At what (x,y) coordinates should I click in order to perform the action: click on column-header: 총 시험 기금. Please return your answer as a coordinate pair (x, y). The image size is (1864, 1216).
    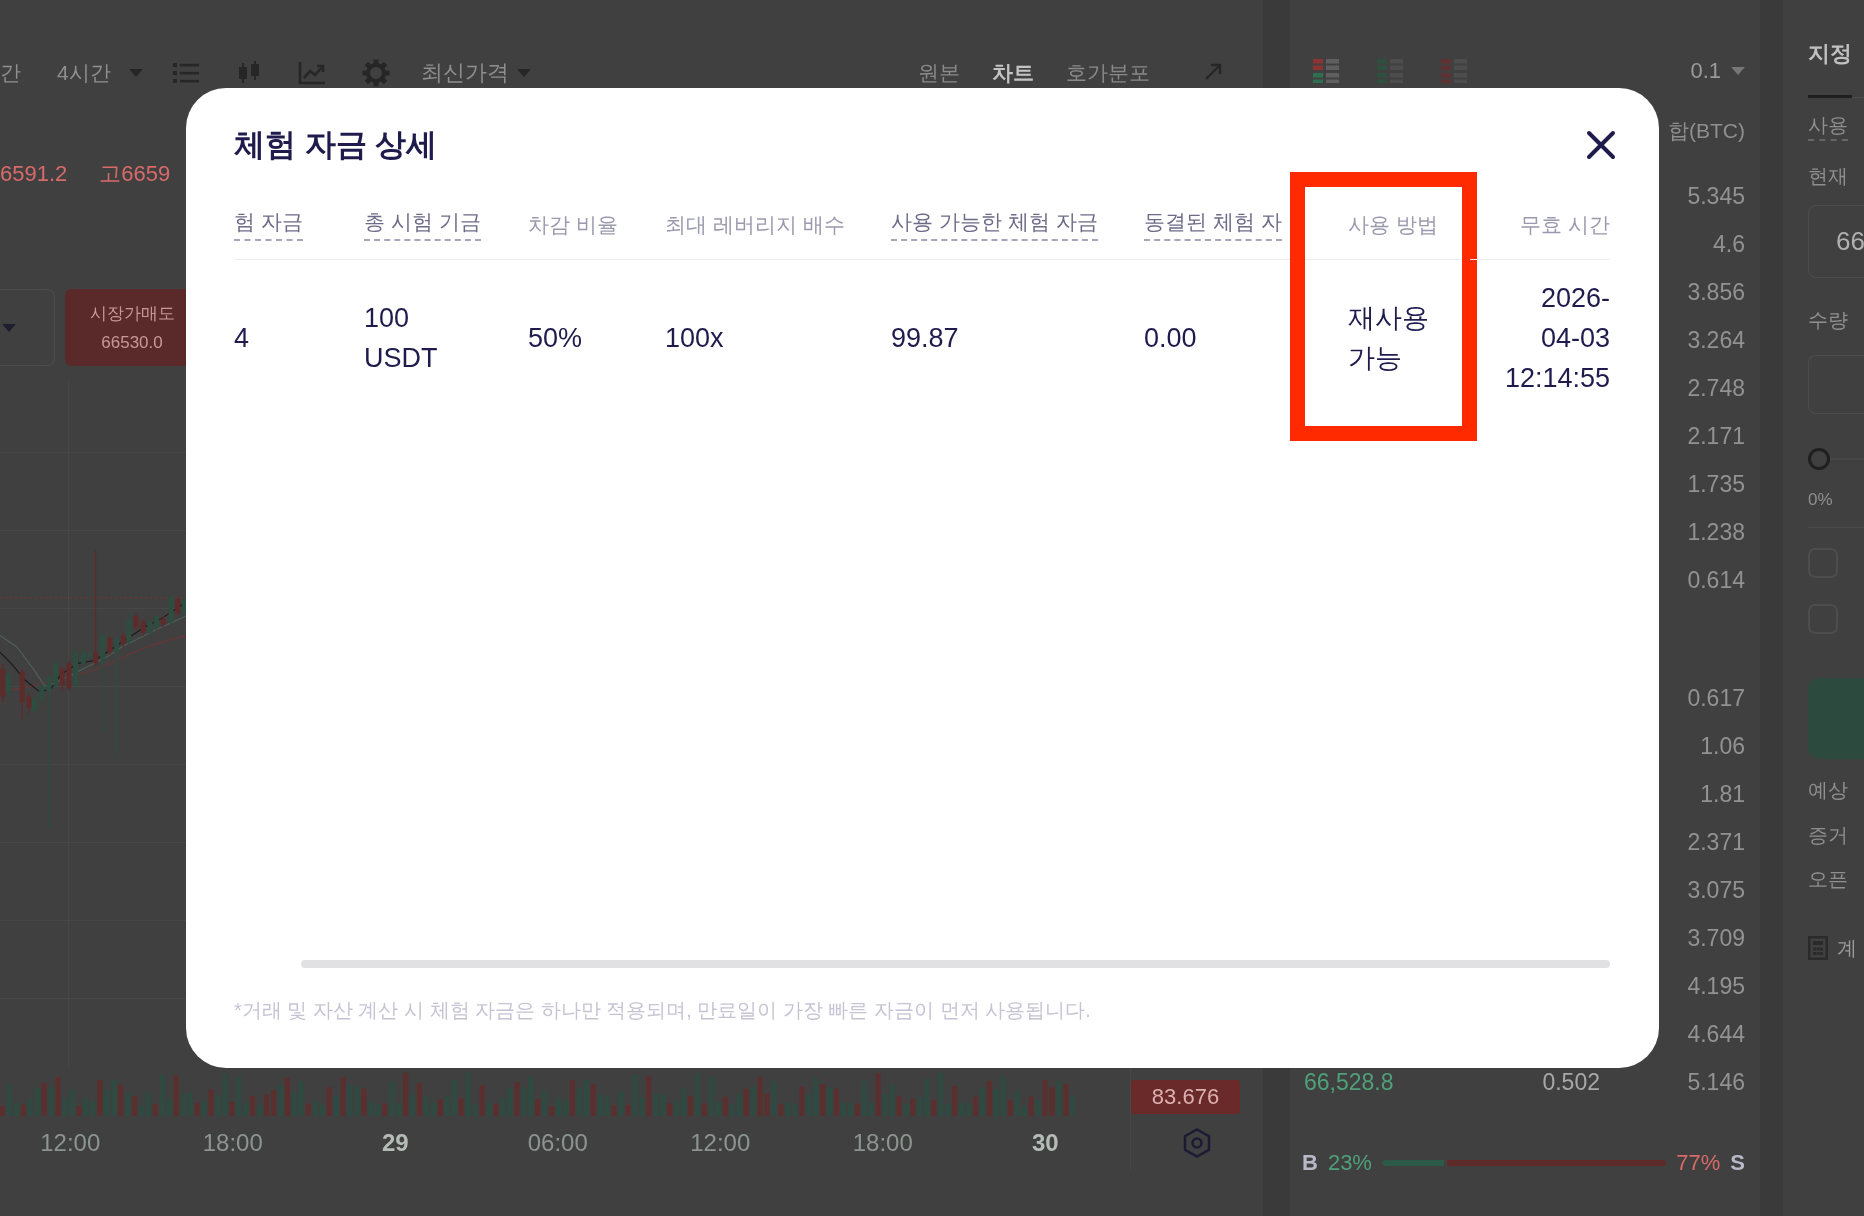
    Looking at the image, I should click on (422, 224).